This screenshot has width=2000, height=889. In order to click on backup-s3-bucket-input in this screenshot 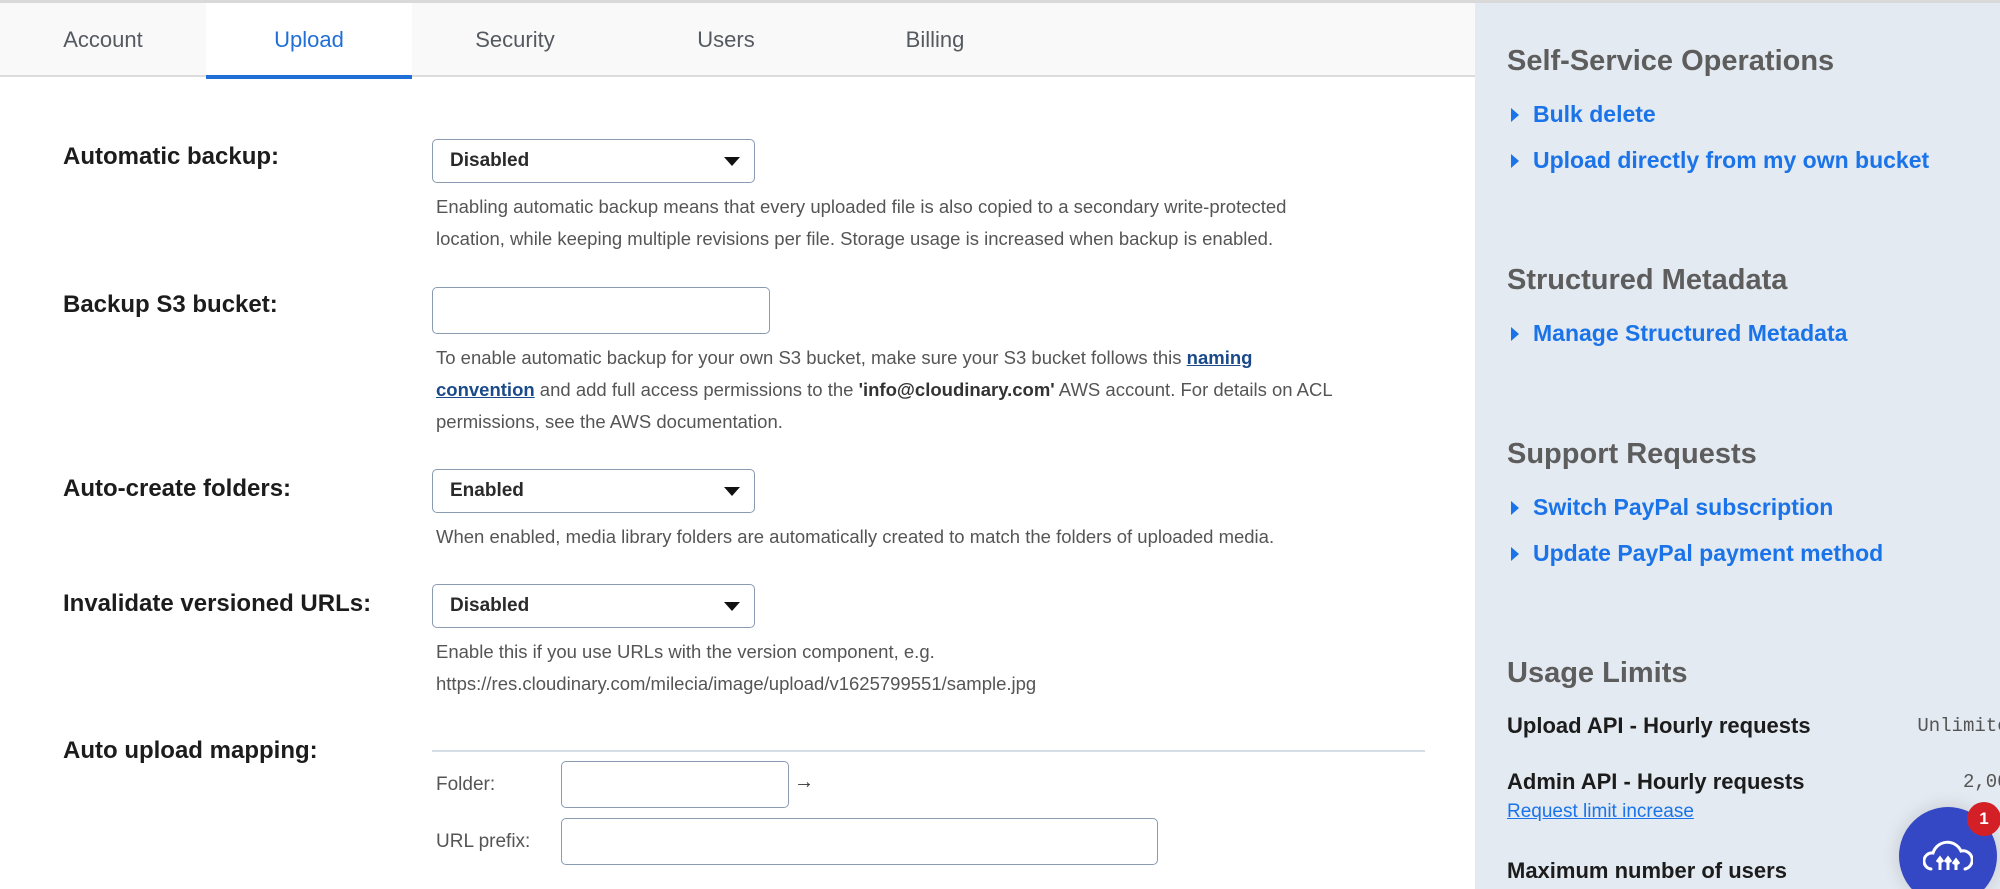, I will do `click(601, 310)`.